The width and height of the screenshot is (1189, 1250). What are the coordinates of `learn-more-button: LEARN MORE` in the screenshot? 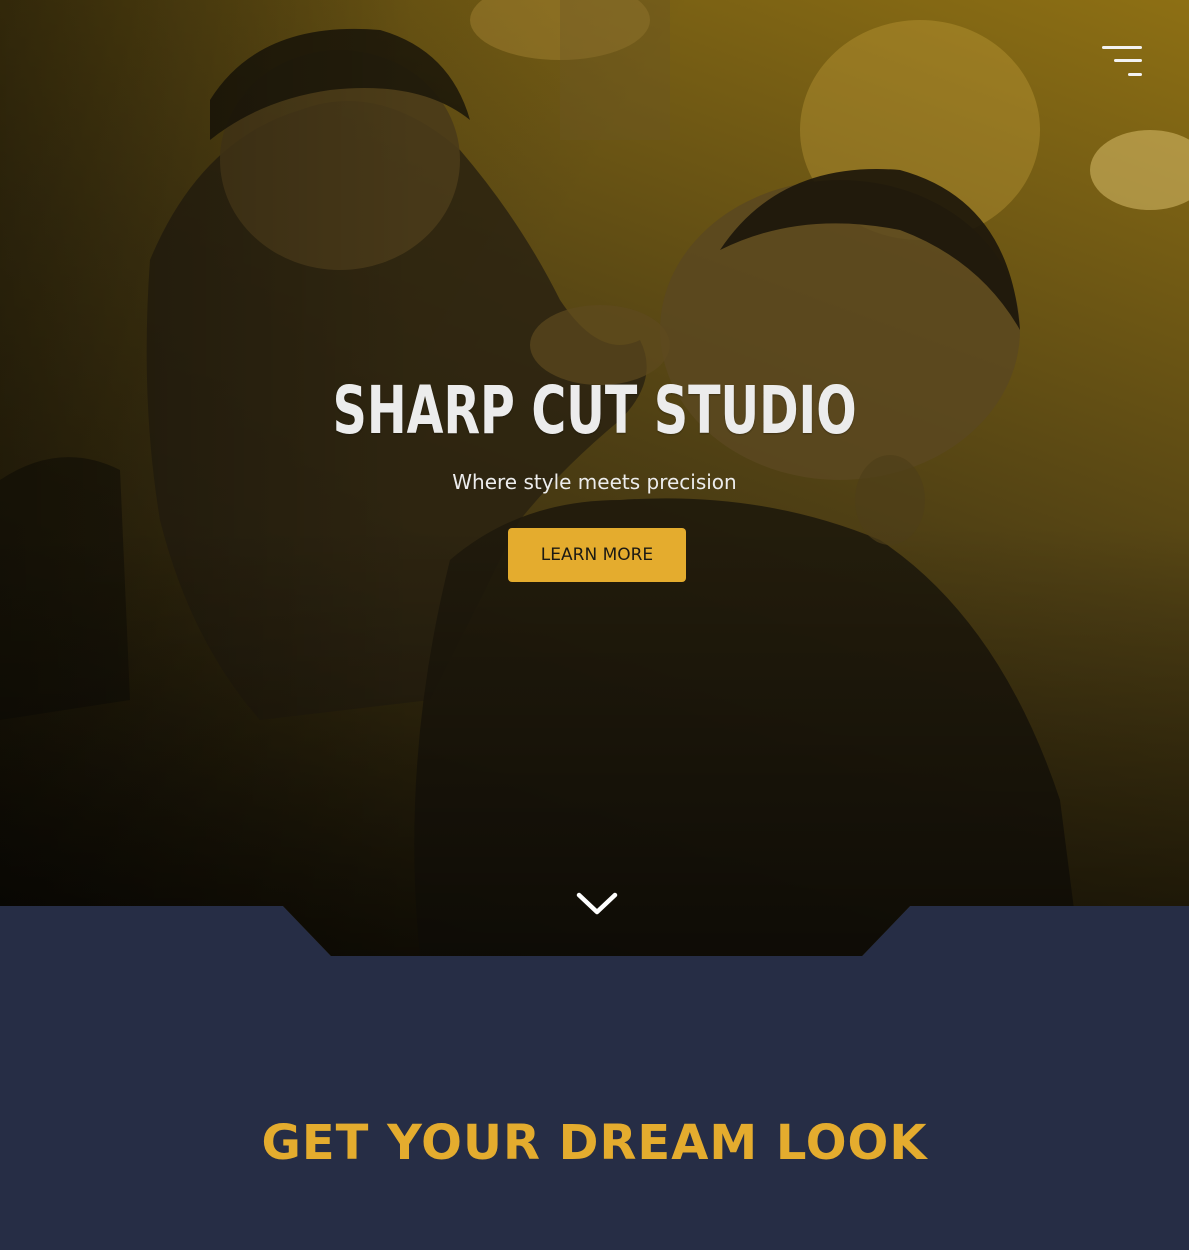 It's located at (597, 555).